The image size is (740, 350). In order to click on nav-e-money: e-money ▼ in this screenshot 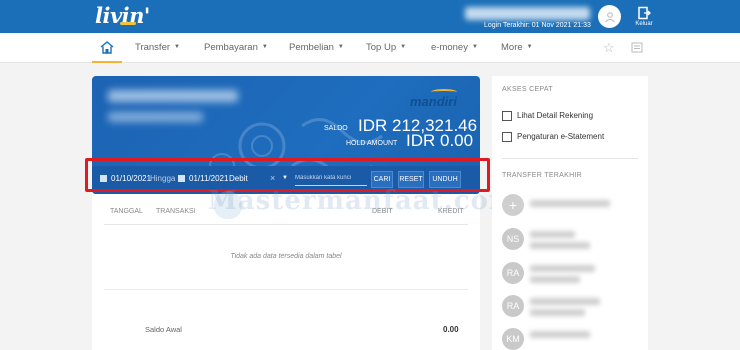, I will do `click(454, 47)`.